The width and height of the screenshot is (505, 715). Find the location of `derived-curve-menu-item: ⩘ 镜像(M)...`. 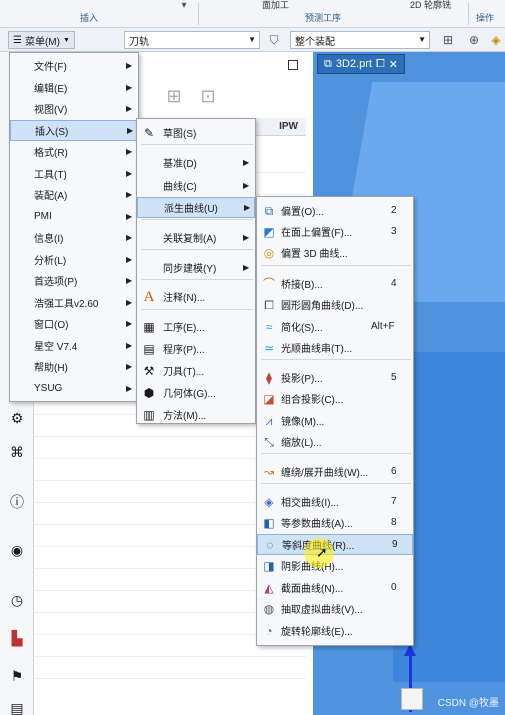

derived-curve-menu-item: ⩘ 镜像(M)... is located at coordinates (335, 420).